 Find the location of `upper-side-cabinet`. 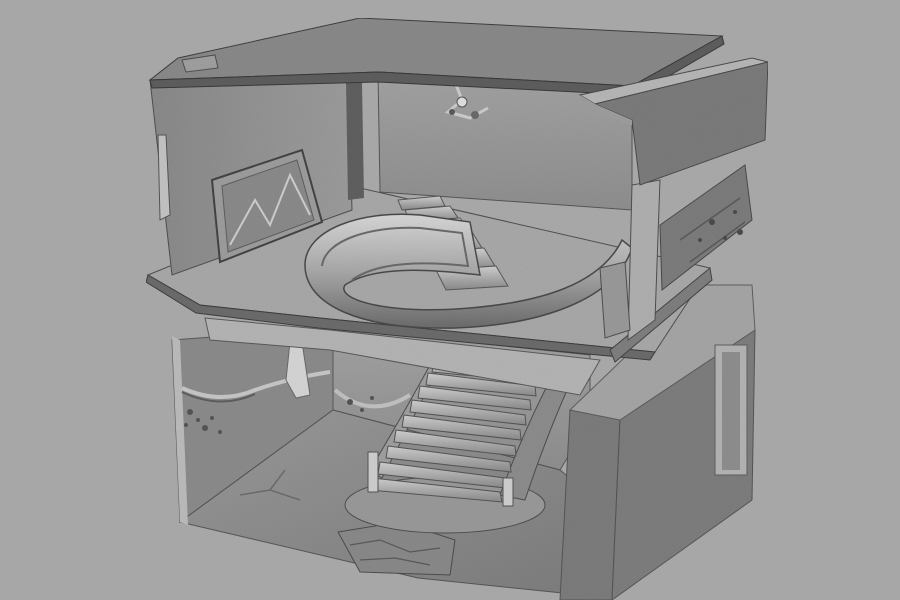

upper-side-cabinet is located at coordinates (615, 300).